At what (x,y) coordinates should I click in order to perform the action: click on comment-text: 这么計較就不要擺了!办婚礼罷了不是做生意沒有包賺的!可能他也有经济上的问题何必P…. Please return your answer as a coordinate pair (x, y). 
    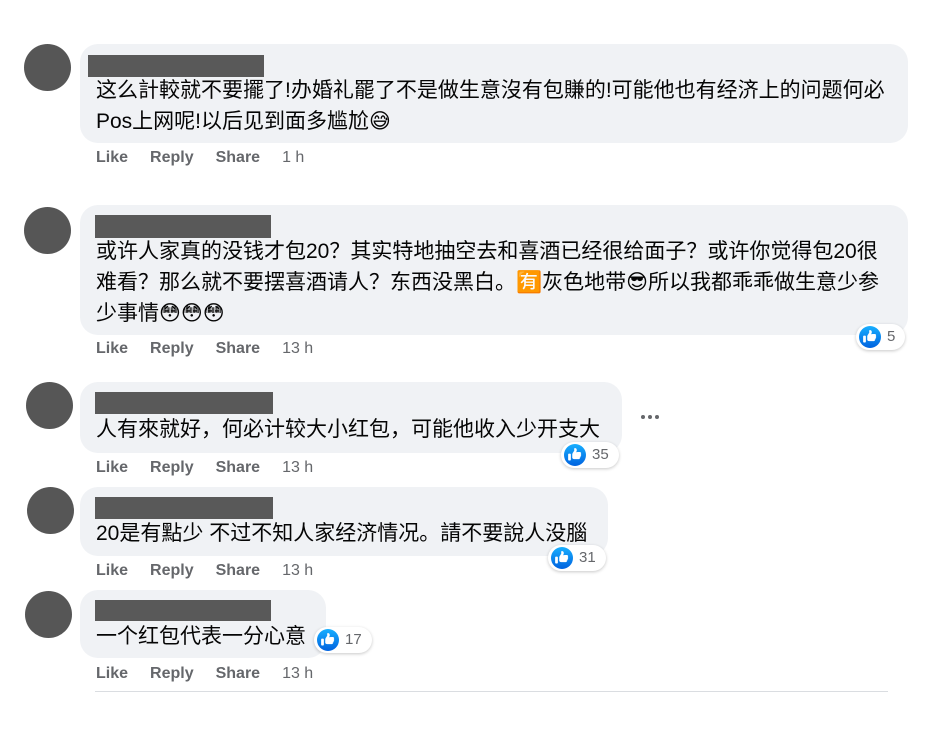
    Looking at the image, I should click on (490, 106).